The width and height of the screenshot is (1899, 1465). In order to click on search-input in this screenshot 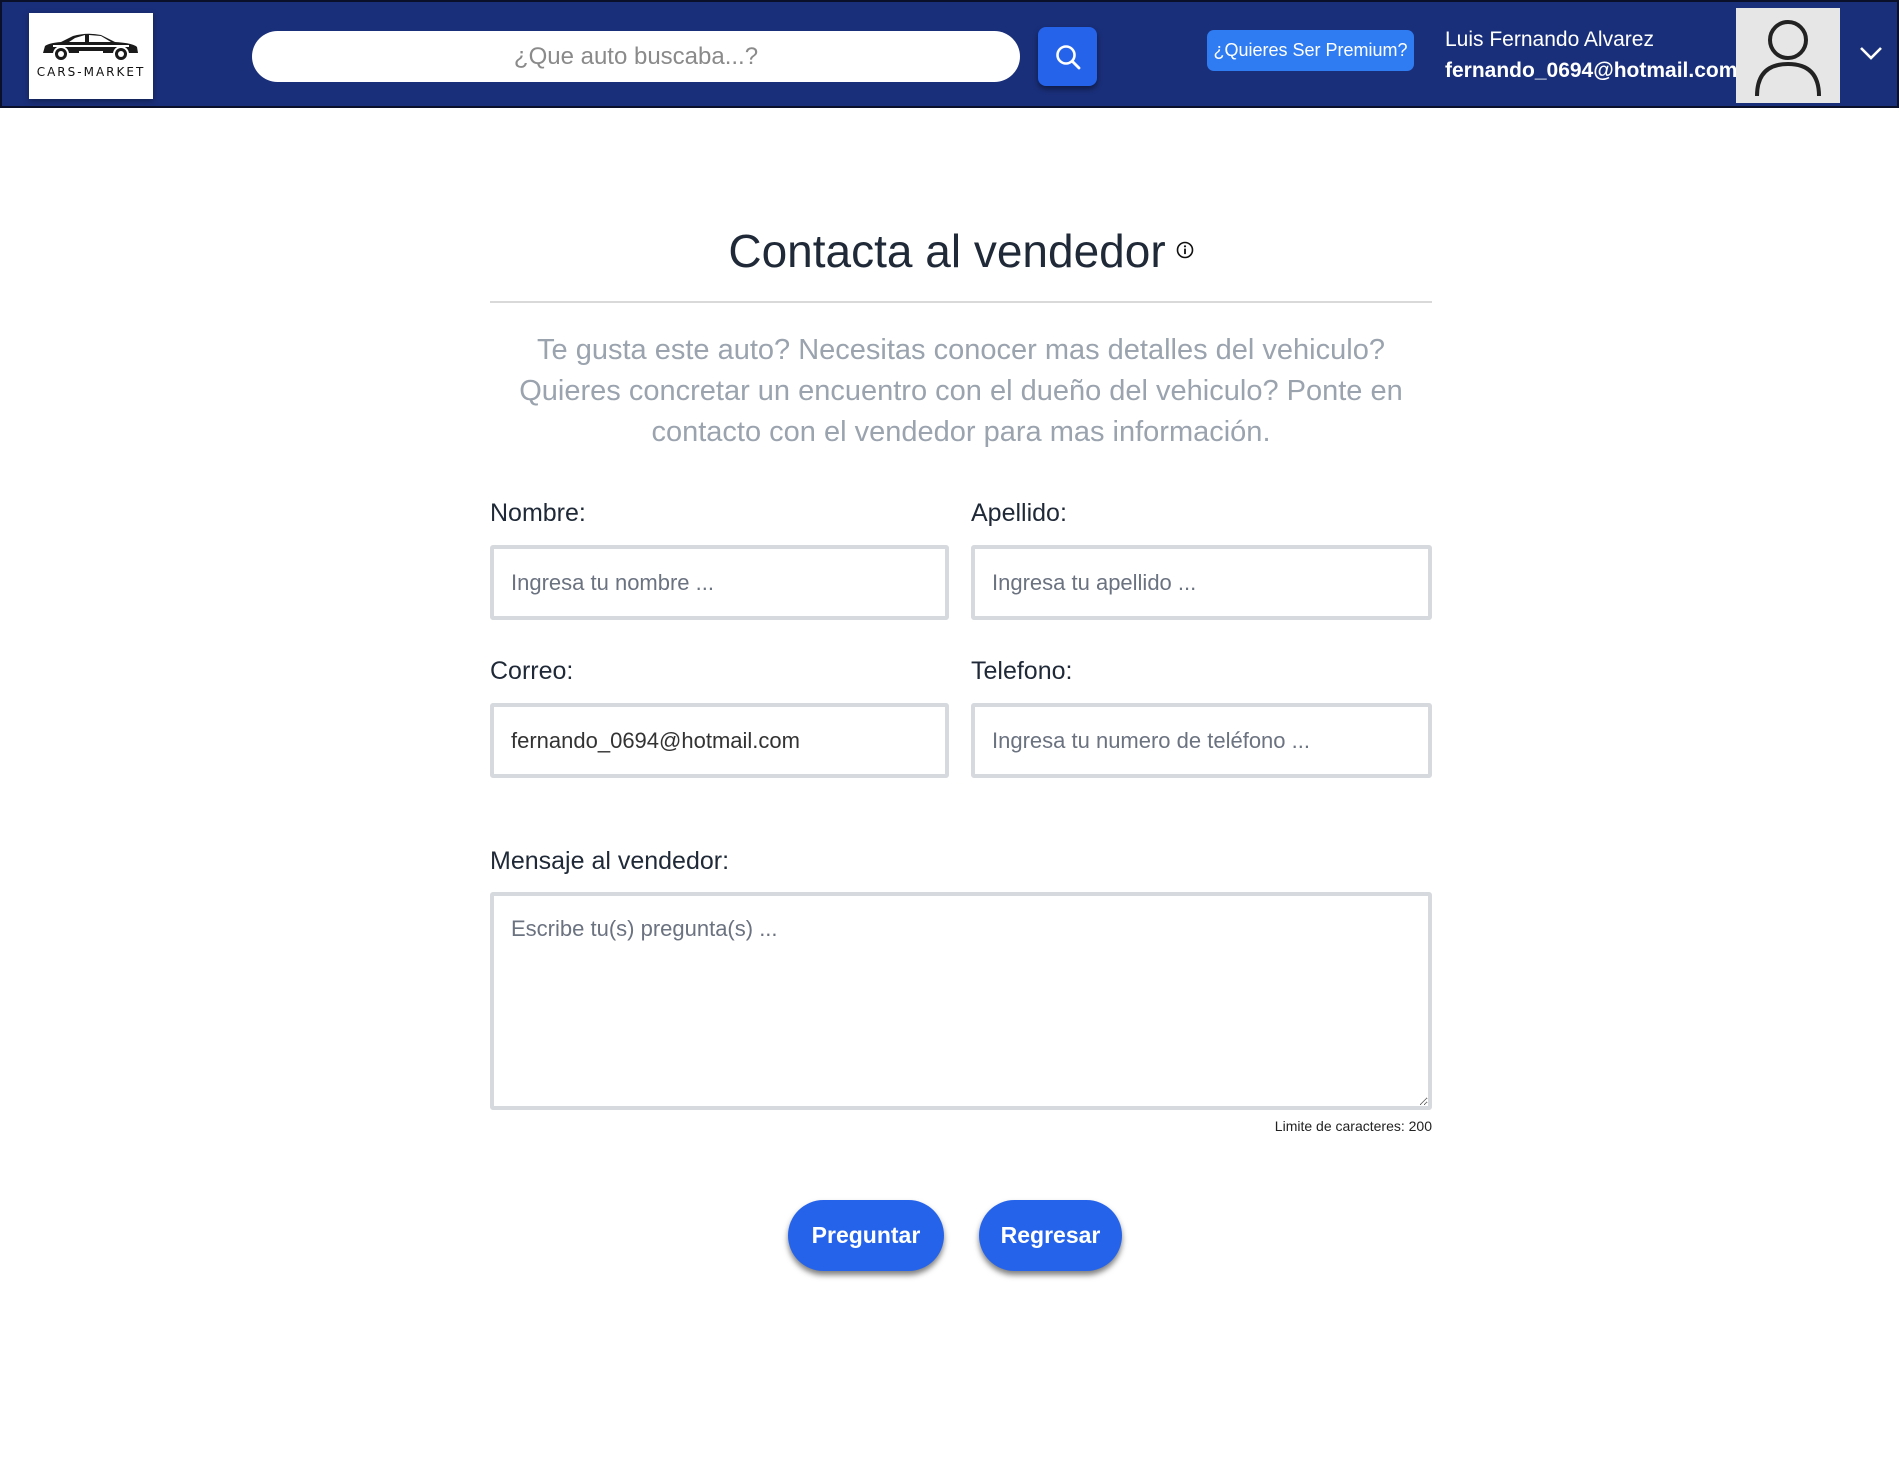, I will do `click(636, 56)`.